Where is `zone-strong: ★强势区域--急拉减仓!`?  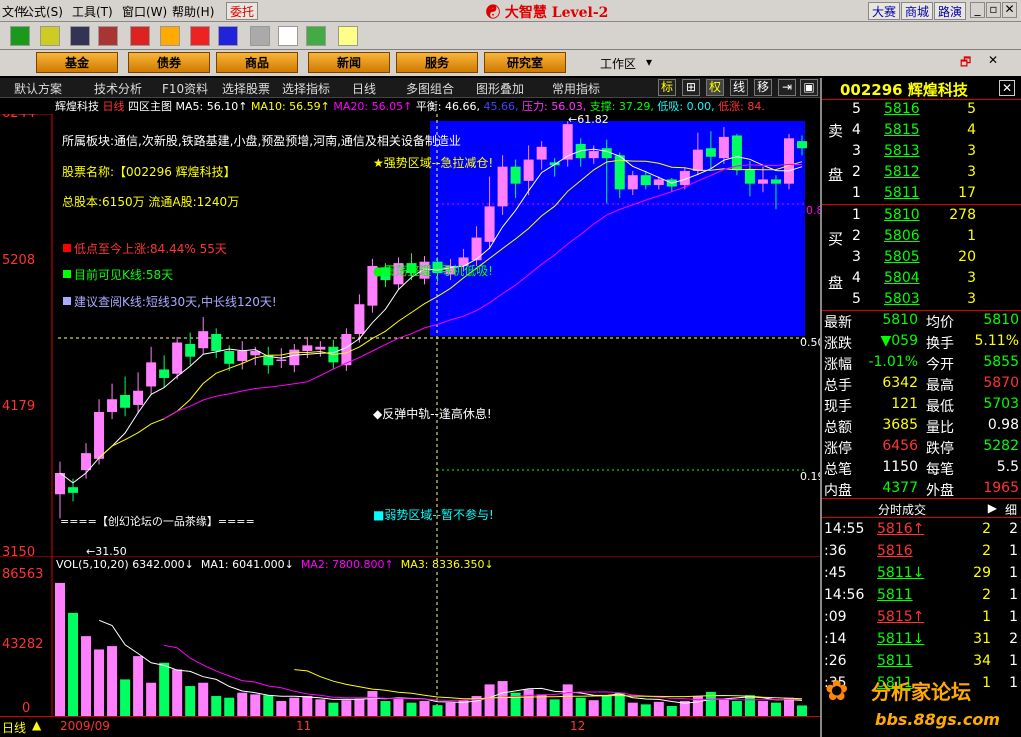
zone-strong: ★强势区域--急拉减仓! is located at coordinates (433, 162).